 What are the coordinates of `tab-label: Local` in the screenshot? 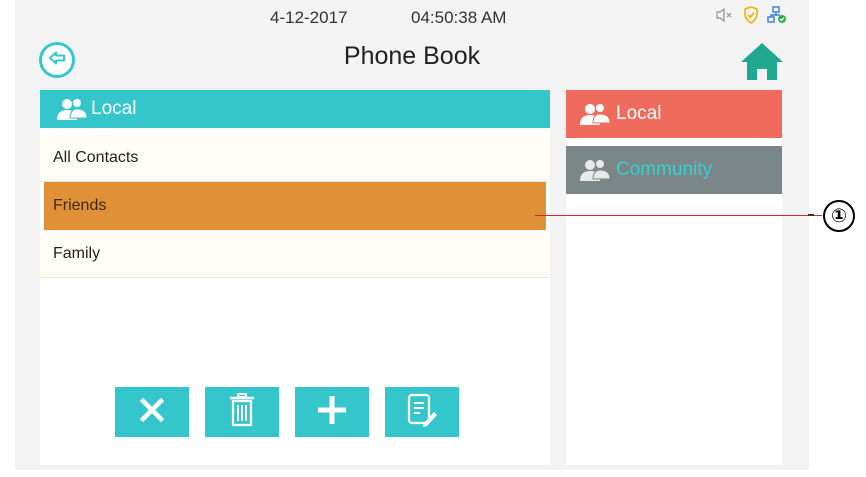 It's located at (639, 113).